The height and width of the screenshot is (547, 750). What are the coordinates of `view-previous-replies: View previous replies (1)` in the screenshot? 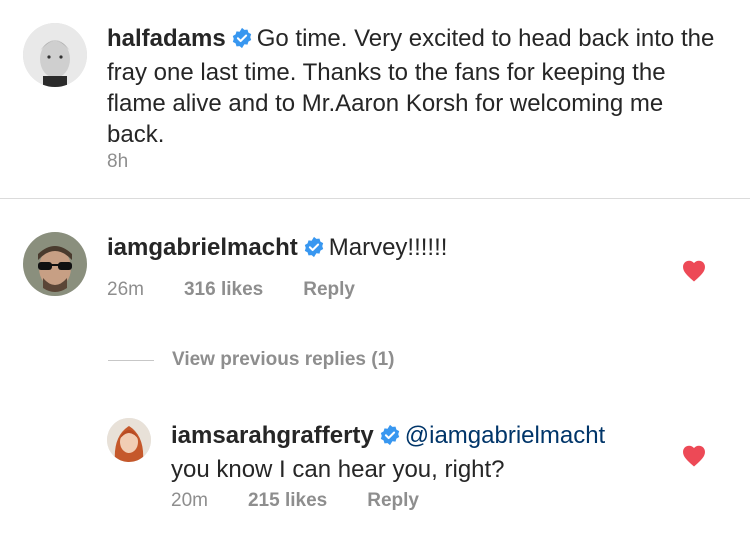 It's located at (251, 360).